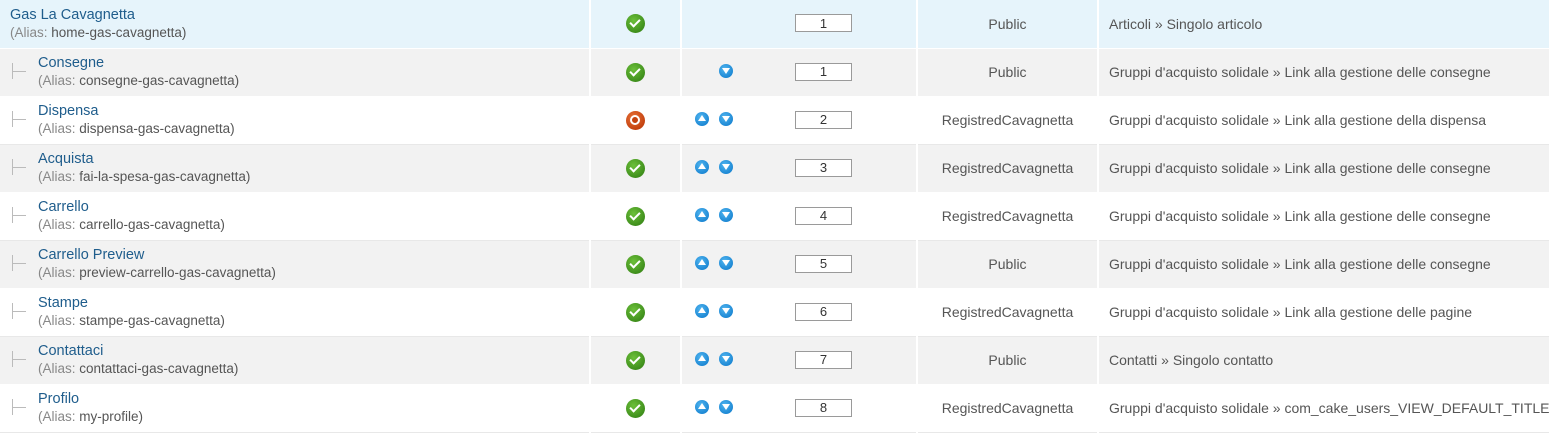 Image resolution: width=1550 pixels, height=443 pixels. Describe the element at coordinates (152, 224) in the screenshot. I see `alias-value: carrello-gas-cavagnetta)` at that location.